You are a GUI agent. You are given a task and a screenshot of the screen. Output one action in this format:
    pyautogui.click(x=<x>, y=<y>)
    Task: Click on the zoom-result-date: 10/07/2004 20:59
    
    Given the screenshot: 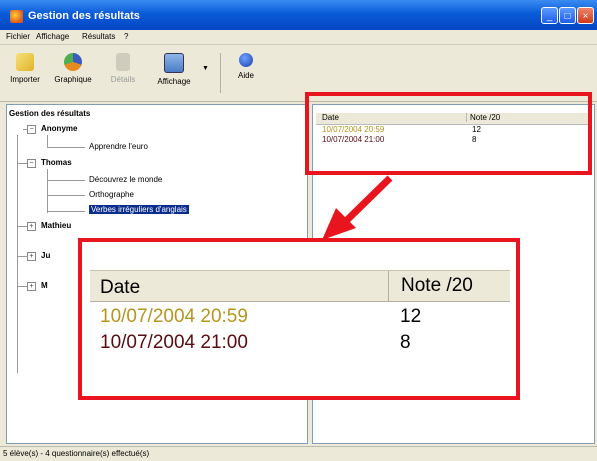 What is the action you would take?
    pyautogui.click(x=174, y=316)
    